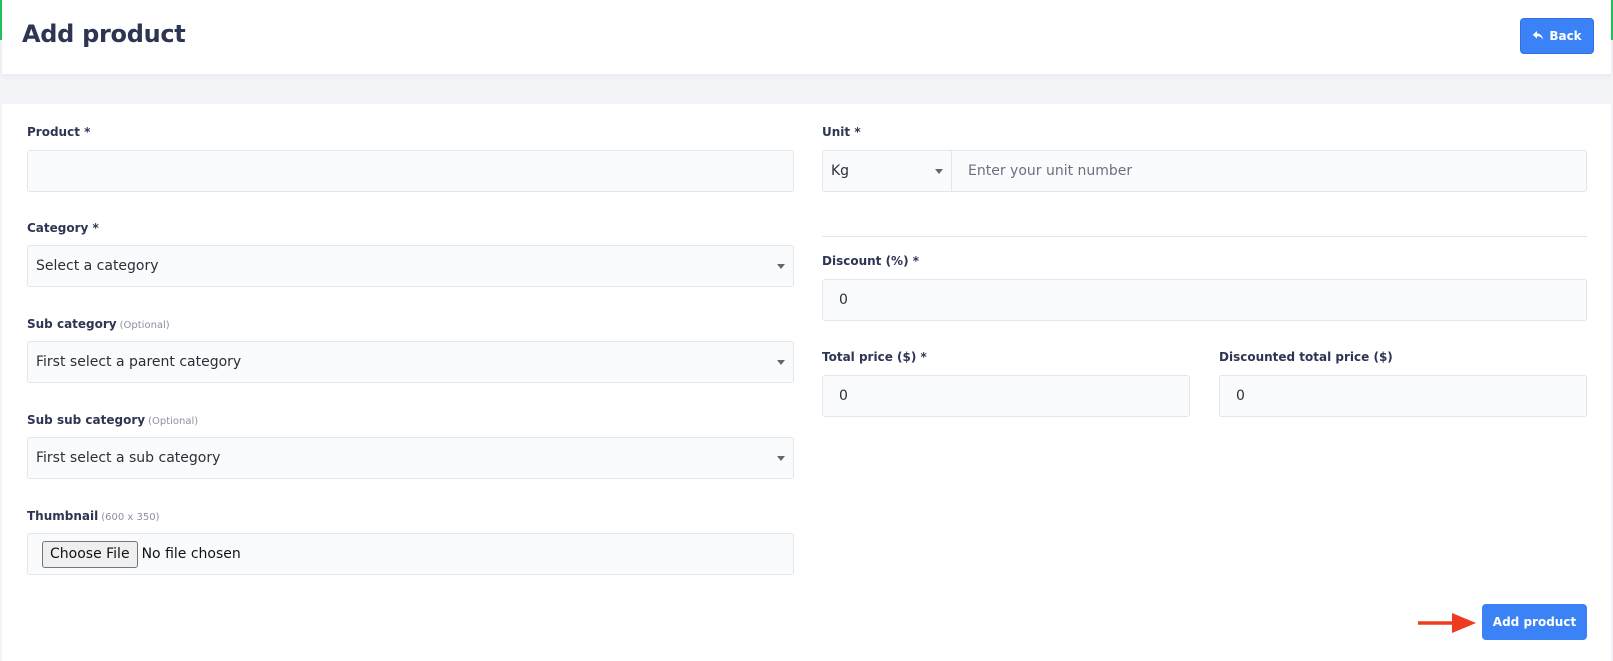  What do you see at coordinates (1538, 36) in the screenshot?
I see `reply-arrow-icon` at bounding box center [1538, 36].